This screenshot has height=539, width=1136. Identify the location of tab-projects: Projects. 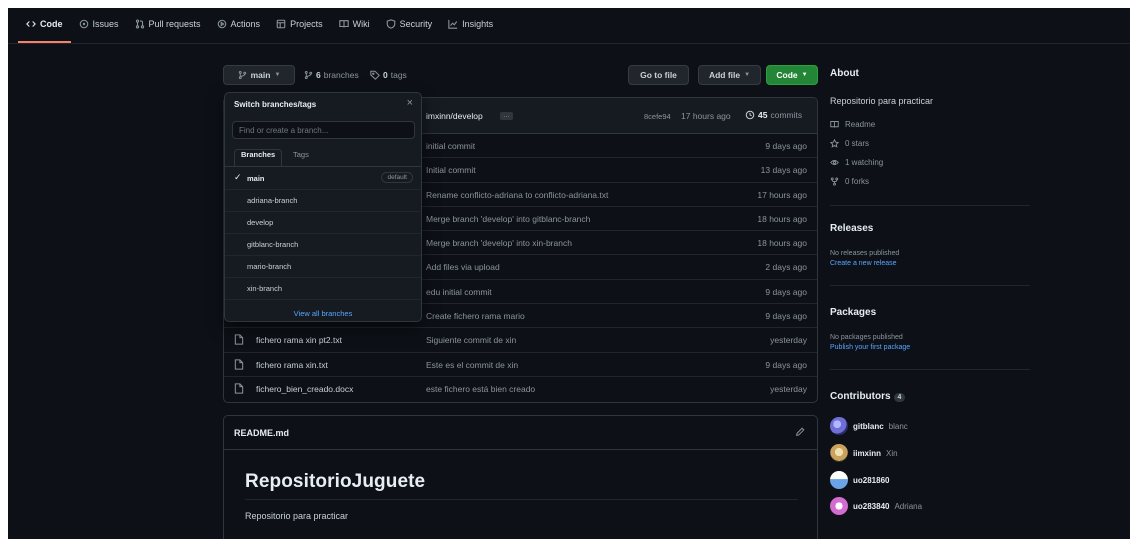
(299, 28).